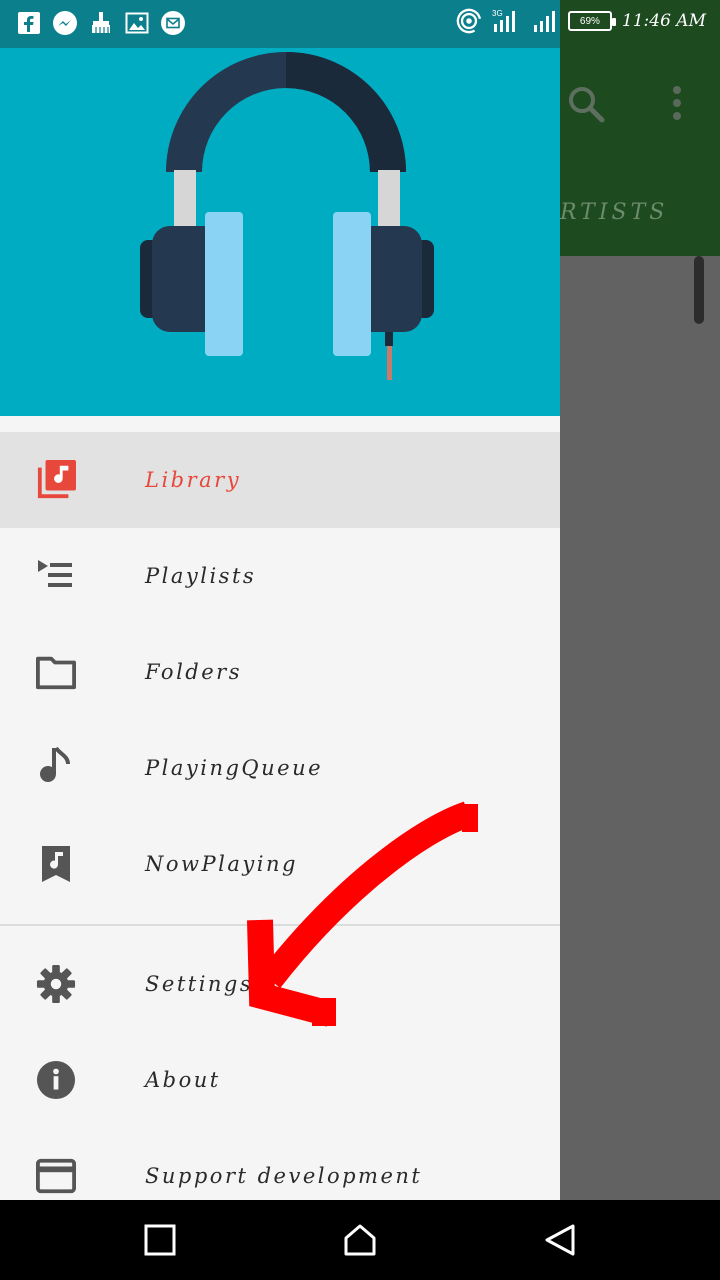  What do you see at coordinates (234, 768) in the screenshot?
I see `drawer-item-label: PlayingQueue` at bounding box center [234, 768].